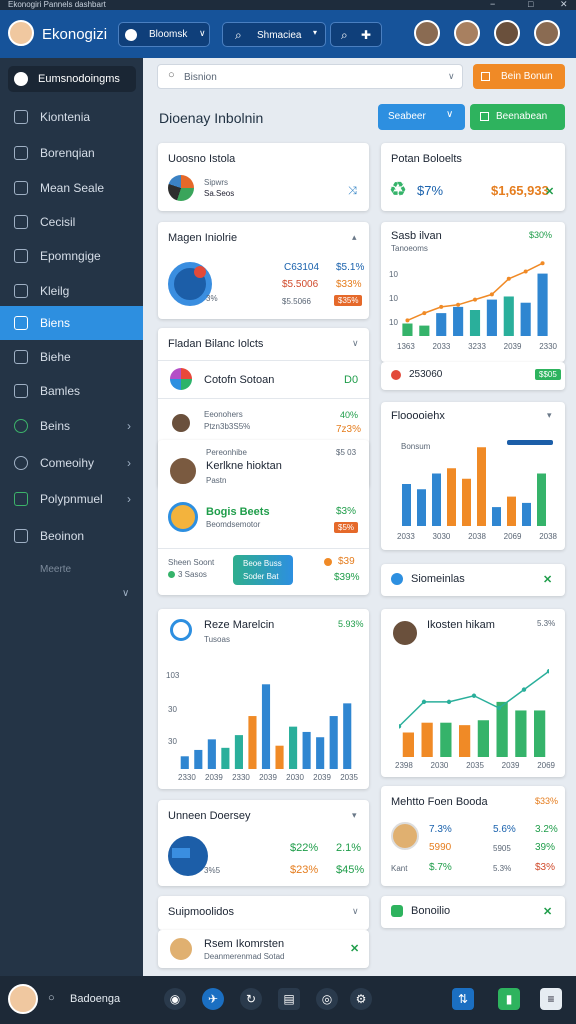  What do you see at coordinates (71, 463) in the screenshot?
I see `sidebar-item-11: Comeoihy ›` at bounding box center [71, 463].